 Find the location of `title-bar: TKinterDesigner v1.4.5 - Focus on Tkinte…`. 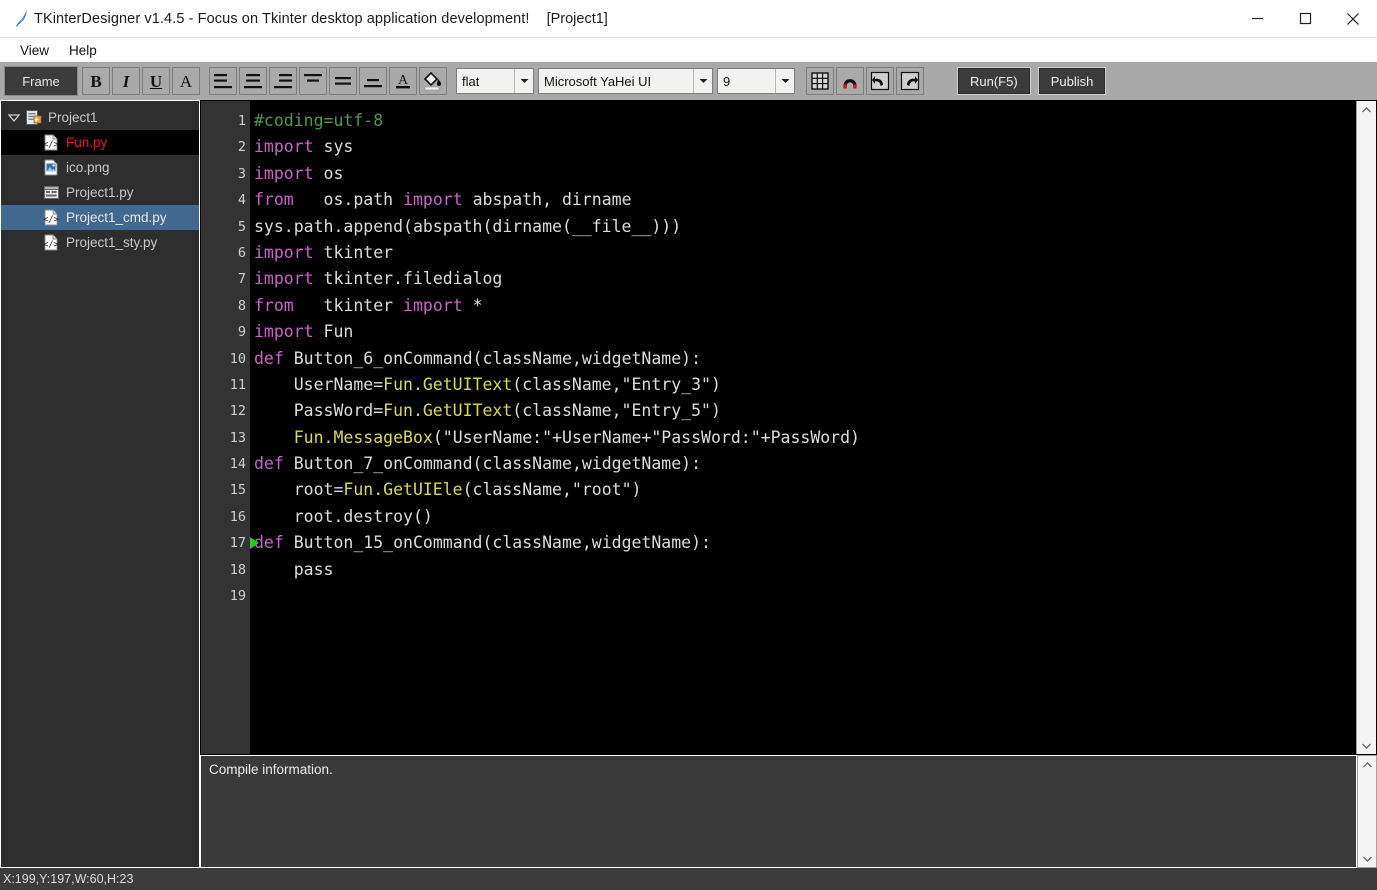

title-bar: TKinterDesigner v1.4.5 - Focus on Tkinte… is located at coordinates (688, 19).